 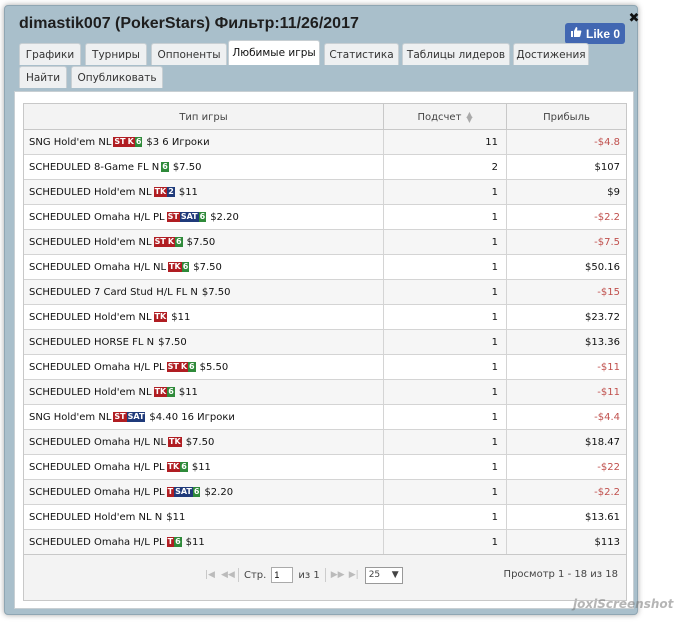 I want to click on table-row: SCHEDULED 8-Game FL N 6 $7.50 2 $107, so click(x=325, y=167).